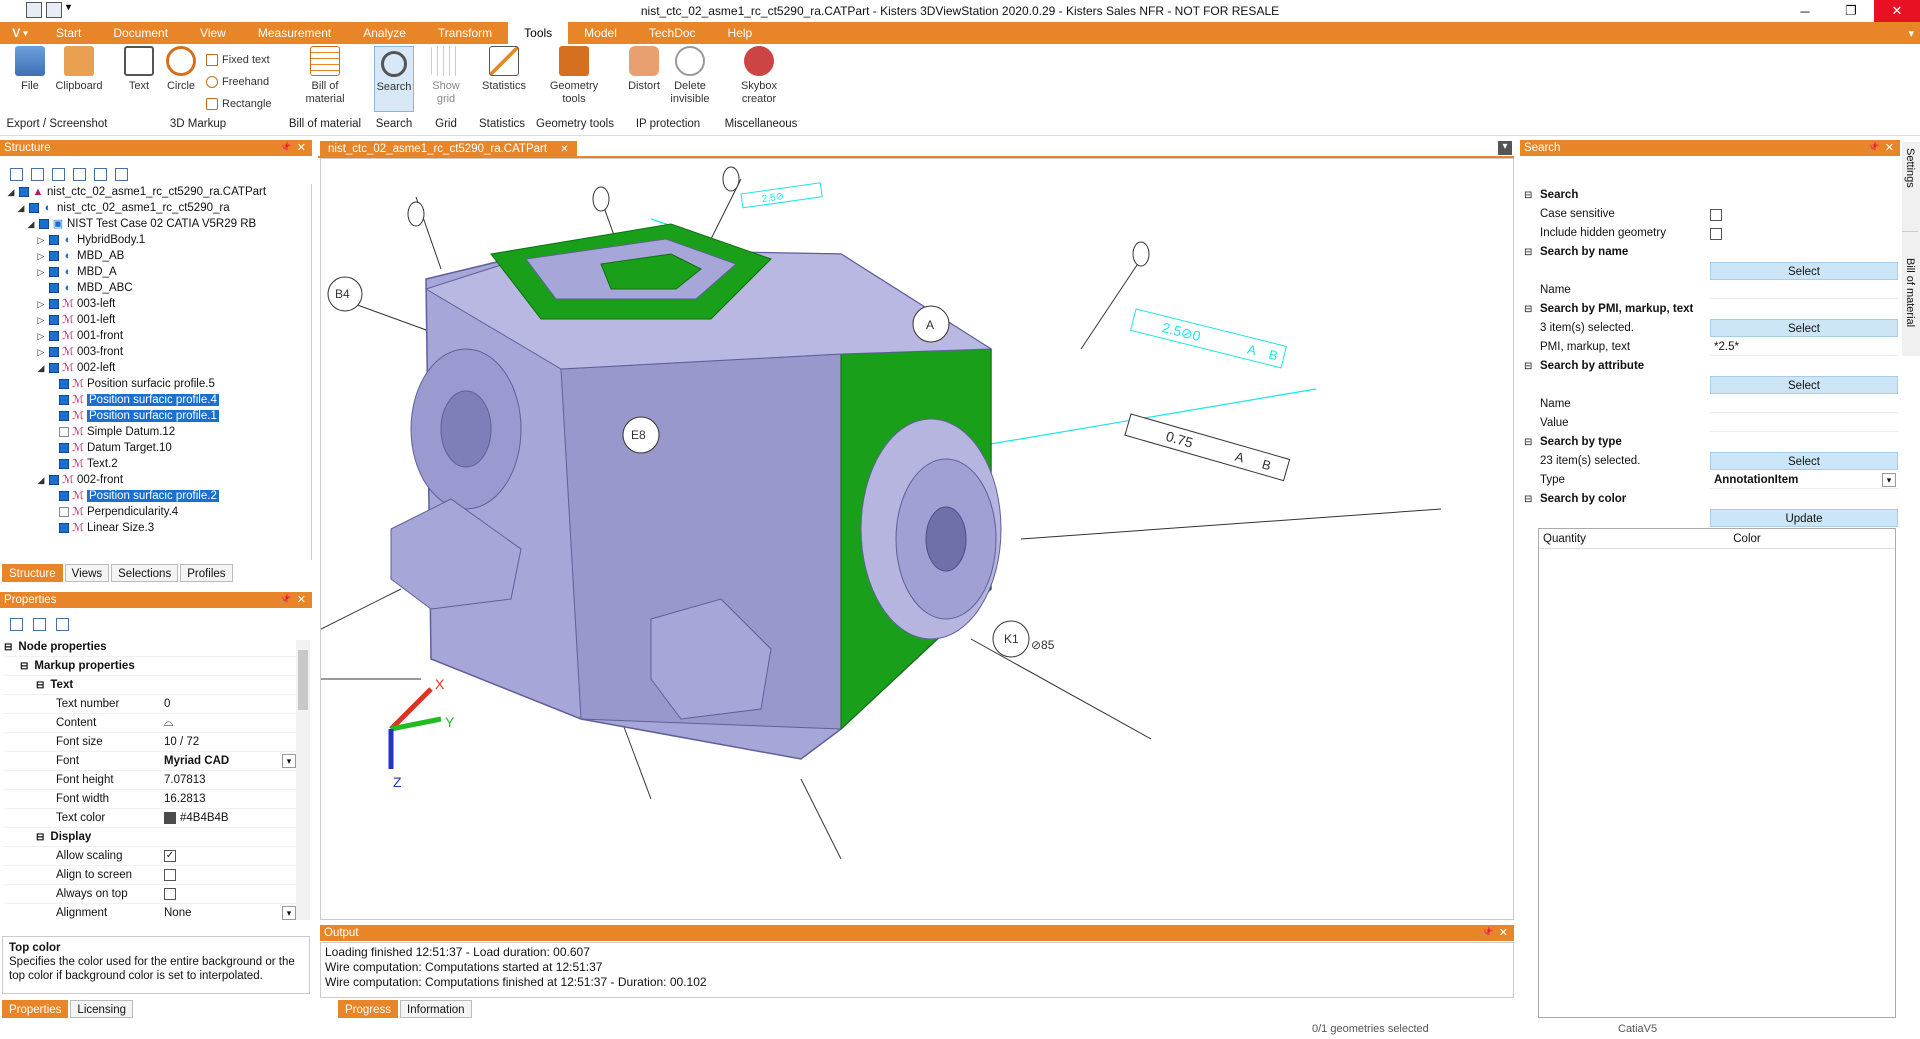 This screenshot has width=1920, height=1039. What do you see at coordinates (152, 704) in the screenshot?
I see `property-row: Text number 0` at bounding box center [152, 704].